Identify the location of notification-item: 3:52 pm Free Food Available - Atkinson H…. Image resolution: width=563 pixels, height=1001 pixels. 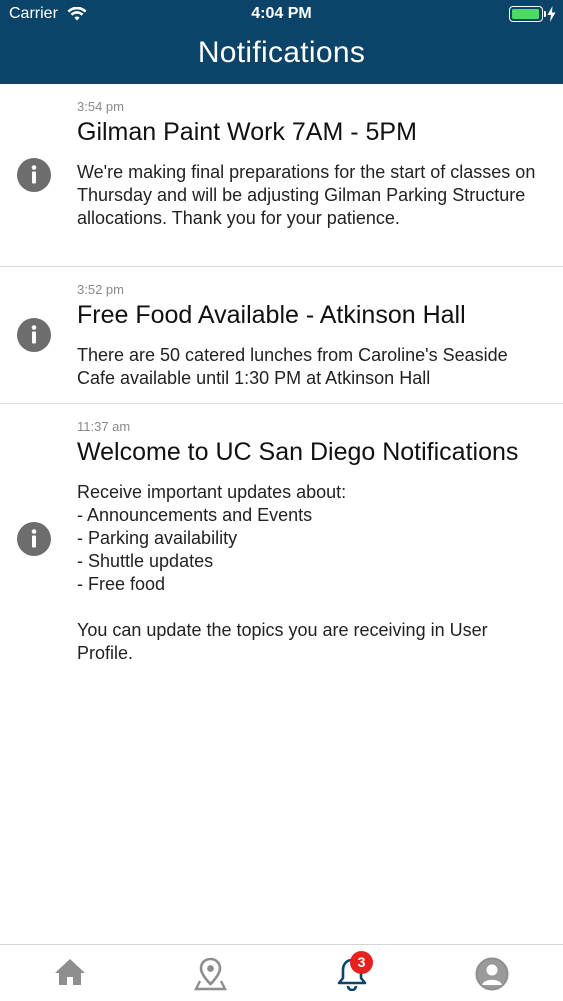
(281, 335).